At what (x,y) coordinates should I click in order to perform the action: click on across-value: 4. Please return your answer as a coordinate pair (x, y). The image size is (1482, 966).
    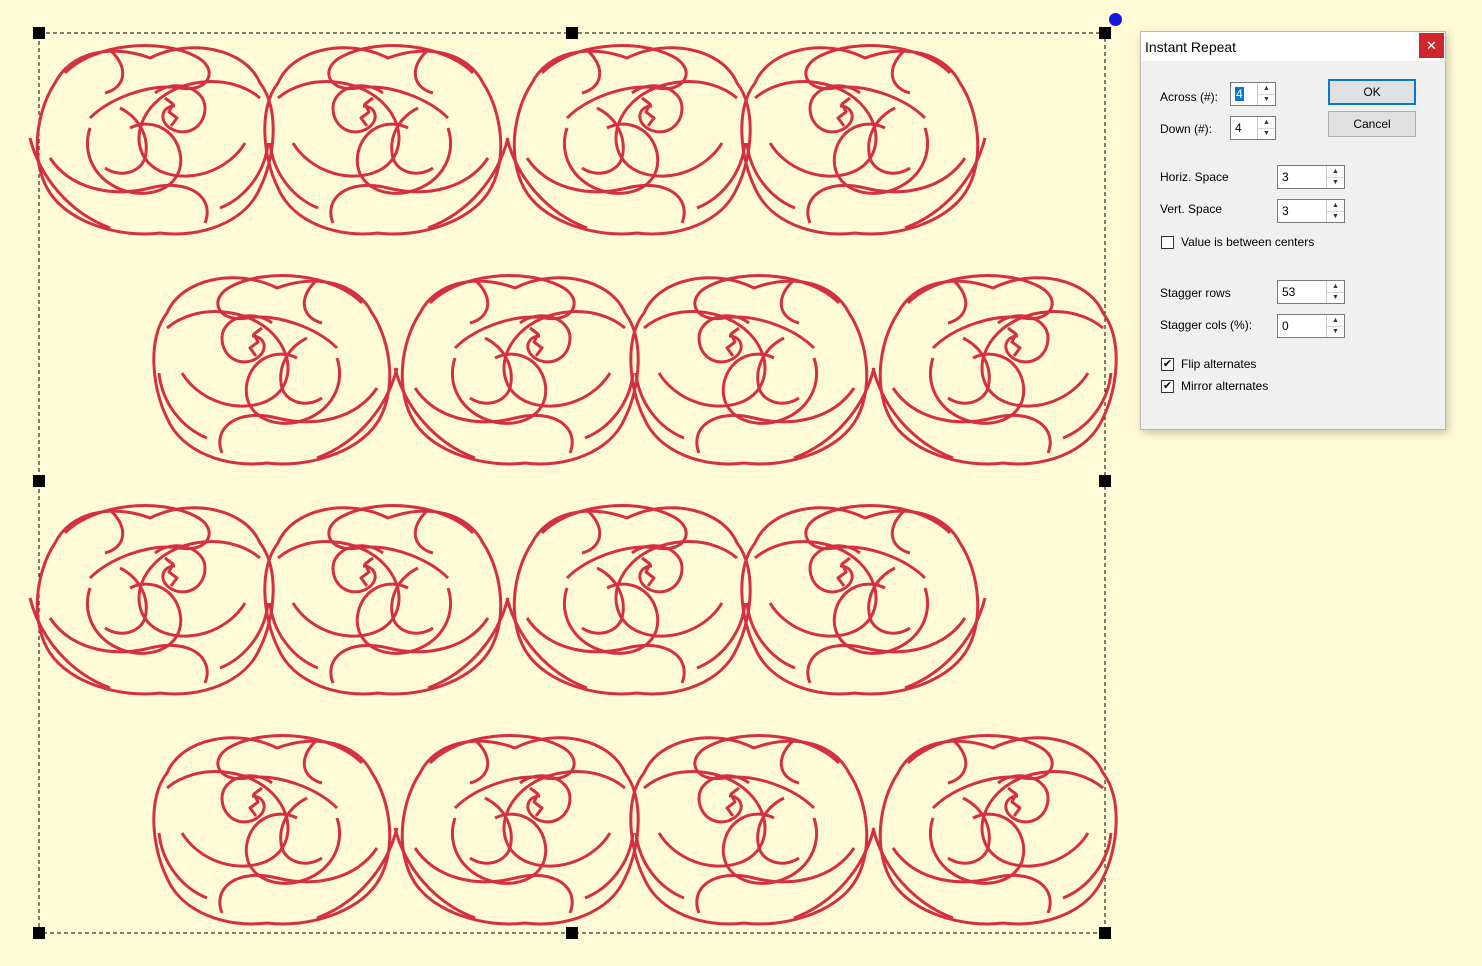
    Looking at the image, I should click on (1239, 94).